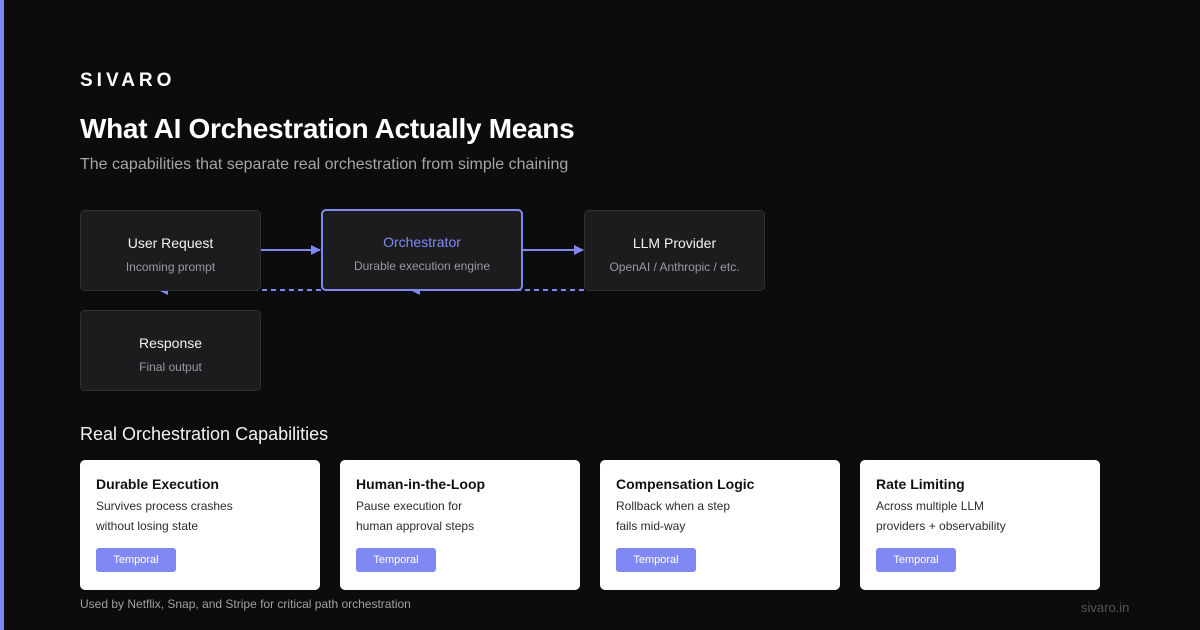 Image resolution: width=1200 pixels, height=630 pixels. I want to click on capabilities-heading: Real Orchestration Capabilities, so click(204, 434).